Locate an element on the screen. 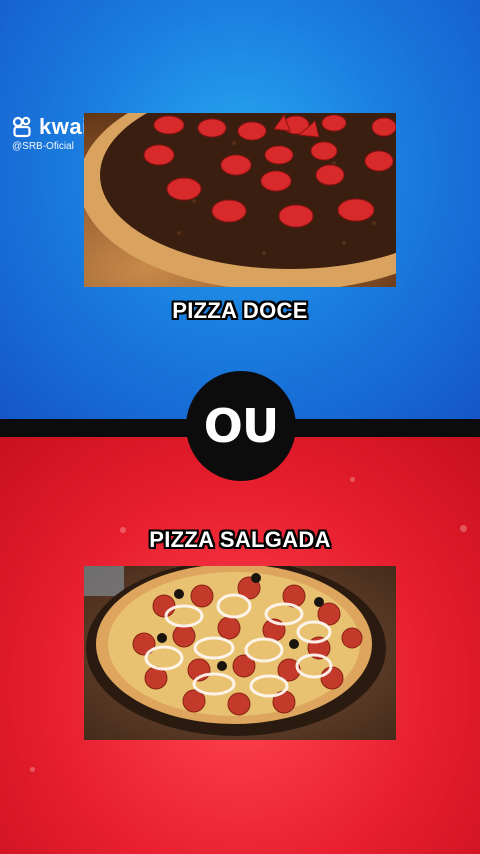  savory-pizza-illustration is located at coordinates (240, 653).